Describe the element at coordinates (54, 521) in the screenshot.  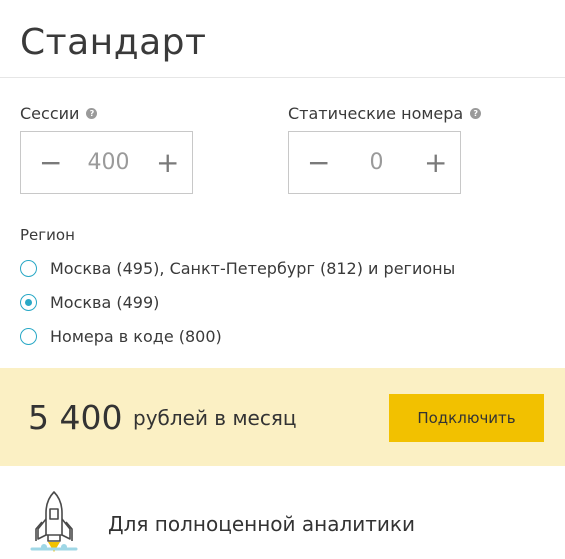
I see `rocket-icon` at that location.